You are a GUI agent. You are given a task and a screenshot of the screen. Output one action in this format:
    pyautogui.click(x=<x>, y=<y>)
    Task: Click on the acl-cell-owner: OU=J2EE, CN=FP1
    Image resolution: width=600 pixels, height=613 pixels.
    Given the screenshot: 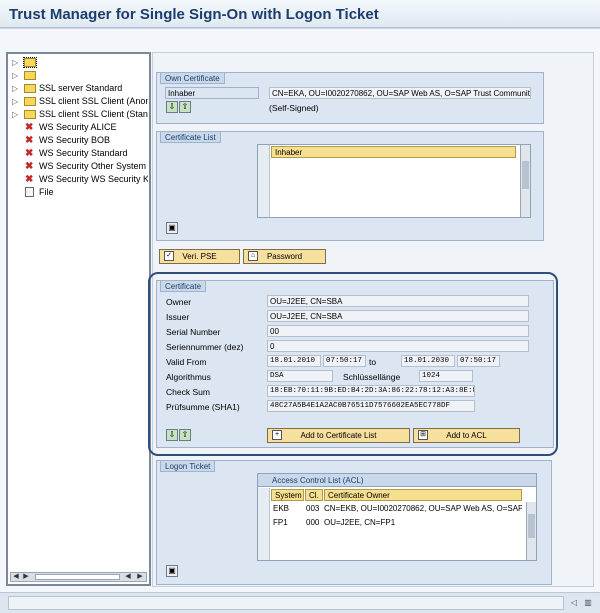 What is the action you would take?
    pyautogui.click(x=423, y=522)
    